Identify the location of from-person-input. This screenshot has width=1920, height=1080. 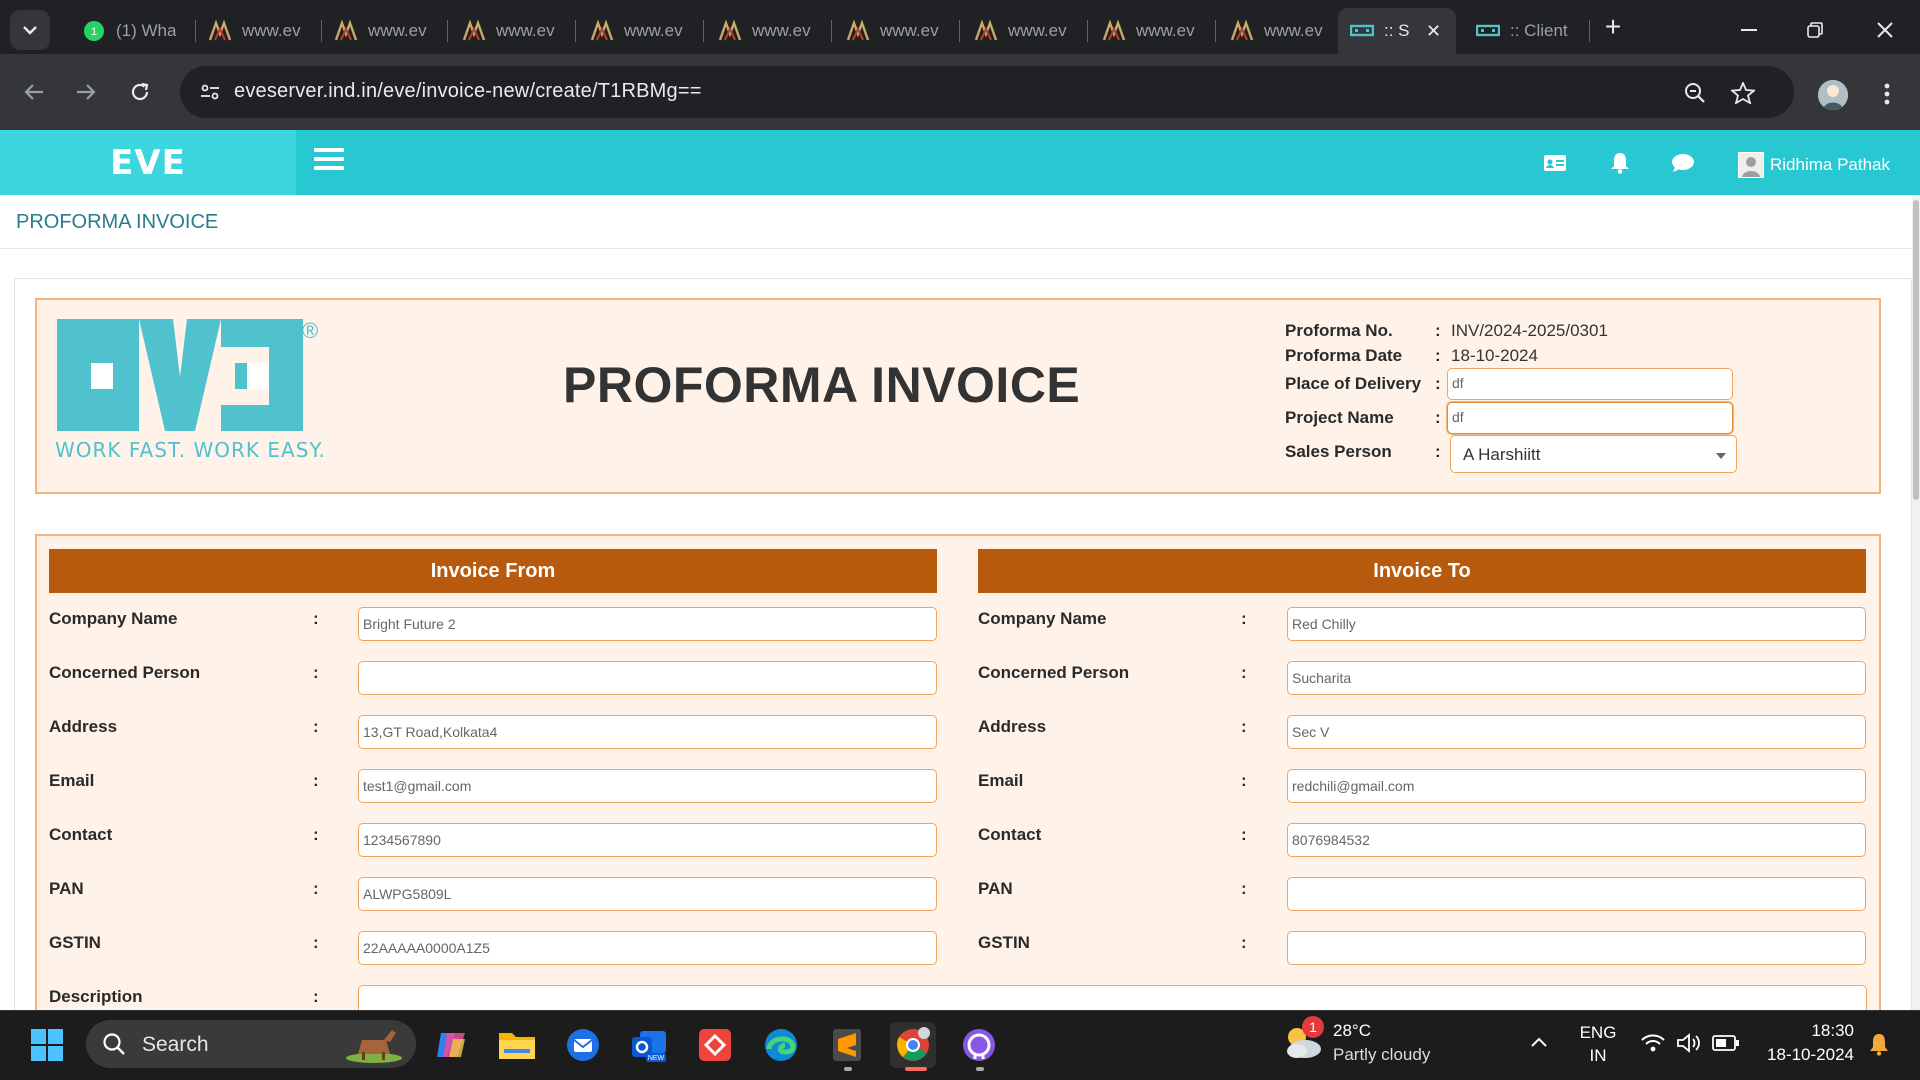
(647, 678).